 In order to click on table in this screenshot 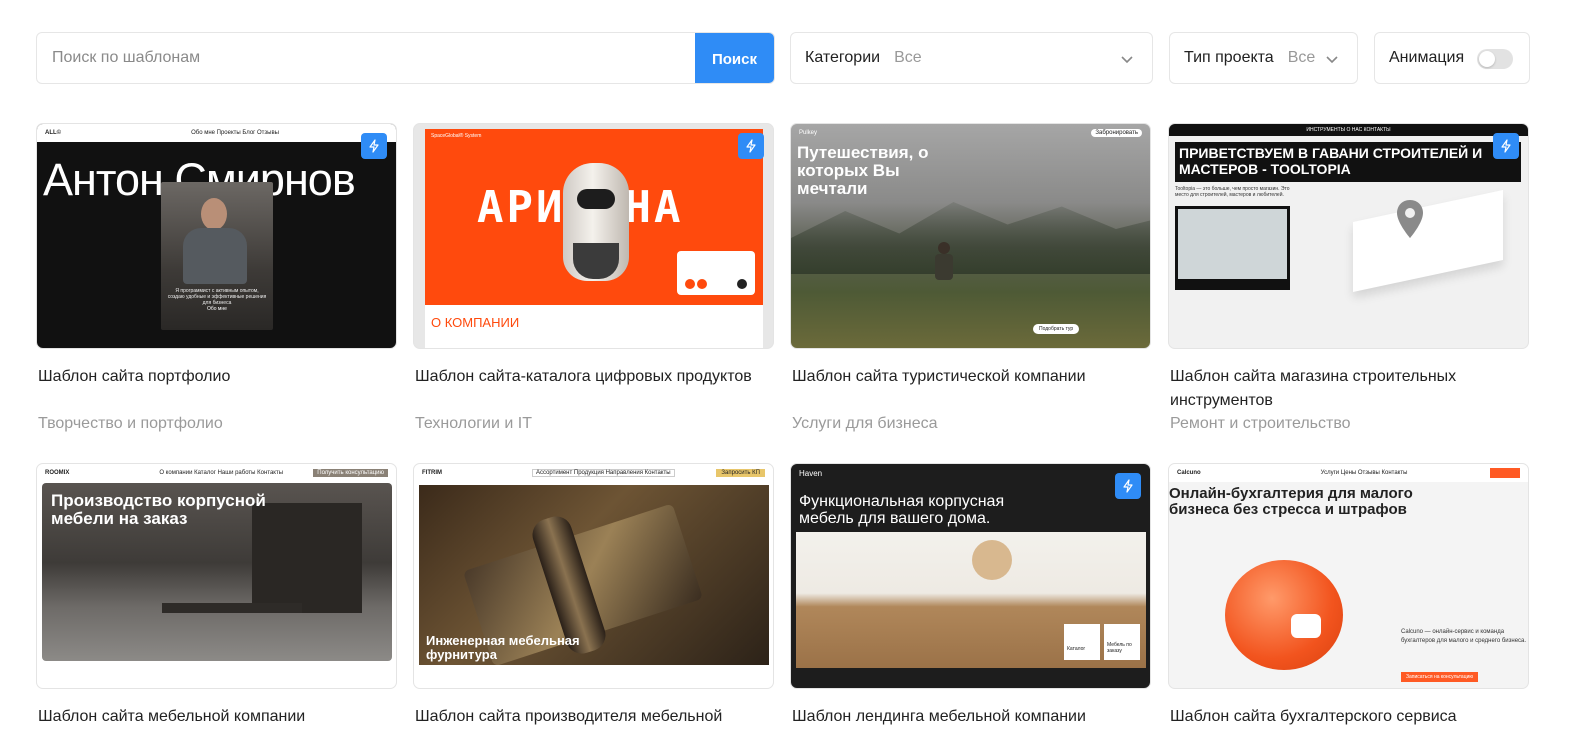, I will do `click(232, 608)`.